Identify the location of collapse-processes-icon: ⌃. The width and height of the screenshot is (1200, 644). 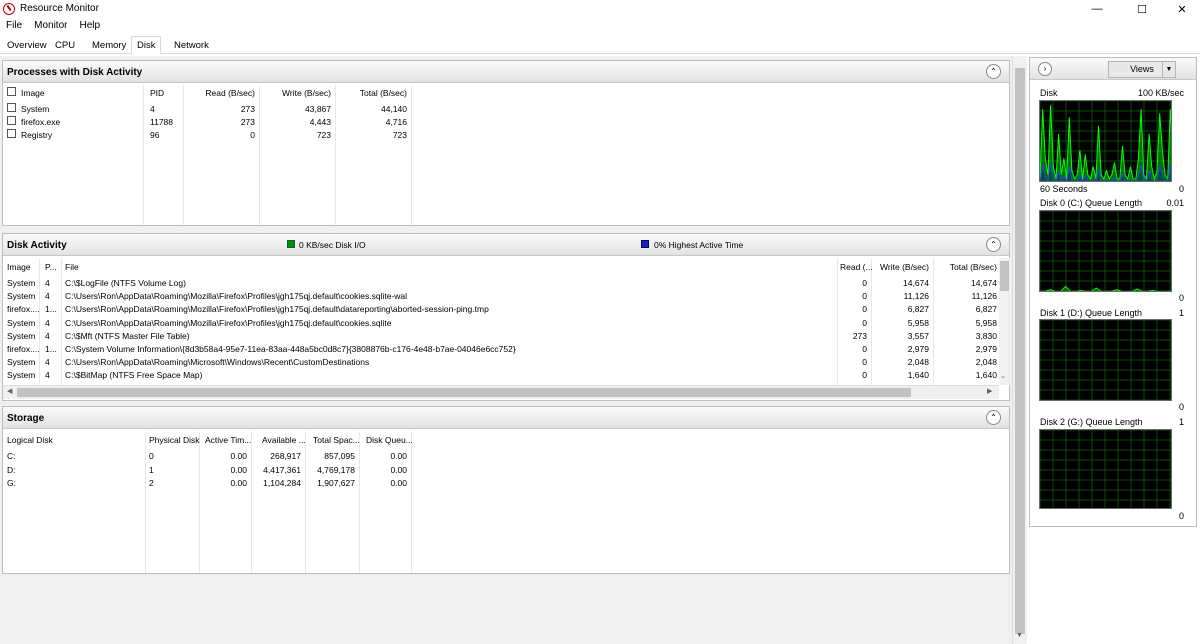
(993, 71).